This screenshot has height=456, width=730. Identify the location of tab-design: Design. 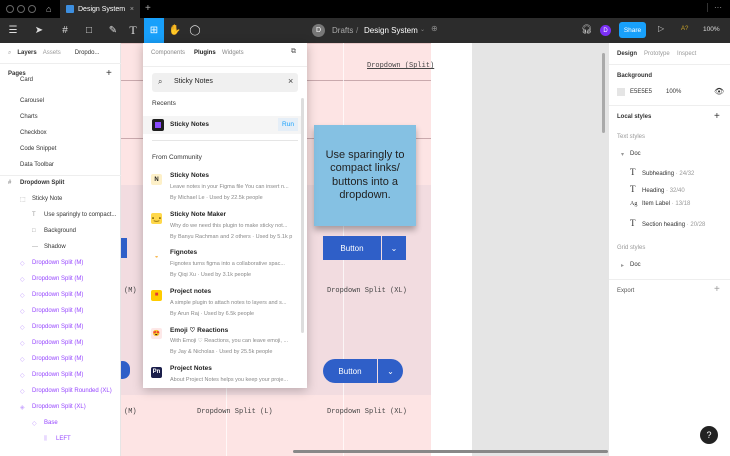
(627, 54).